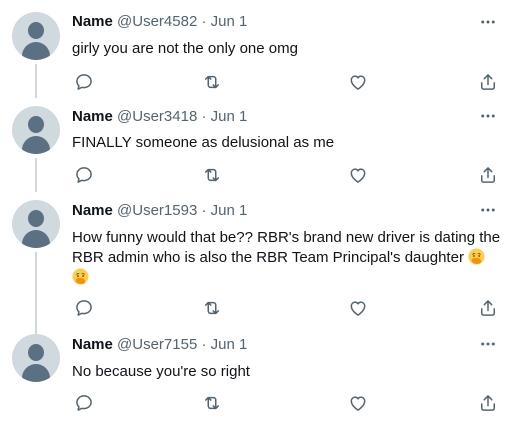 This screenshot has width=512, height=424. What do you see at coordinates (157, 21) in the screenshot?
I see `user-handle: @User4582` at bounding box center [157, 21].